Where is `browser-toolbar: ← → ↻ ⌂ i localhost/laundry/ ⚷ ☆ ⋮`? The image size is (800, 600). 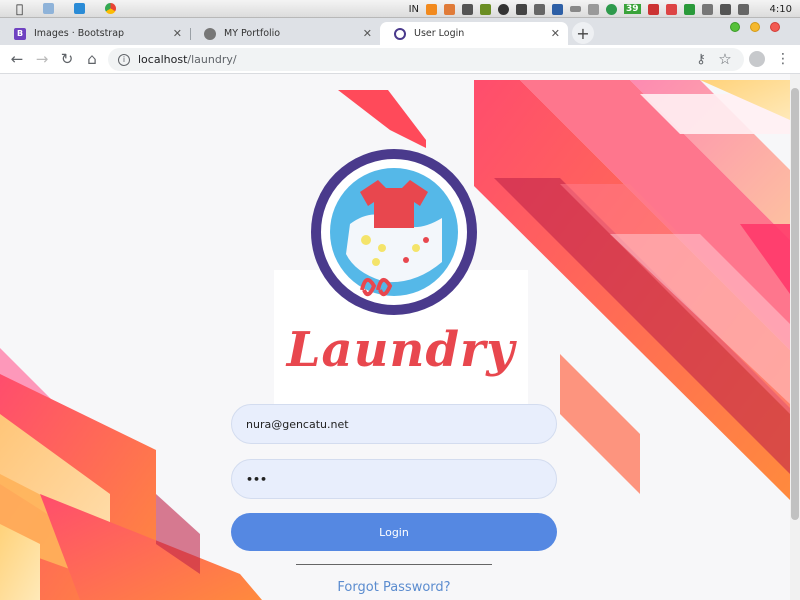 browser-toolbar: ← → ↻ ⌂ i localhost/laundry/ ⚷ ☆ ⋮ is located at coordinates (400, 59).